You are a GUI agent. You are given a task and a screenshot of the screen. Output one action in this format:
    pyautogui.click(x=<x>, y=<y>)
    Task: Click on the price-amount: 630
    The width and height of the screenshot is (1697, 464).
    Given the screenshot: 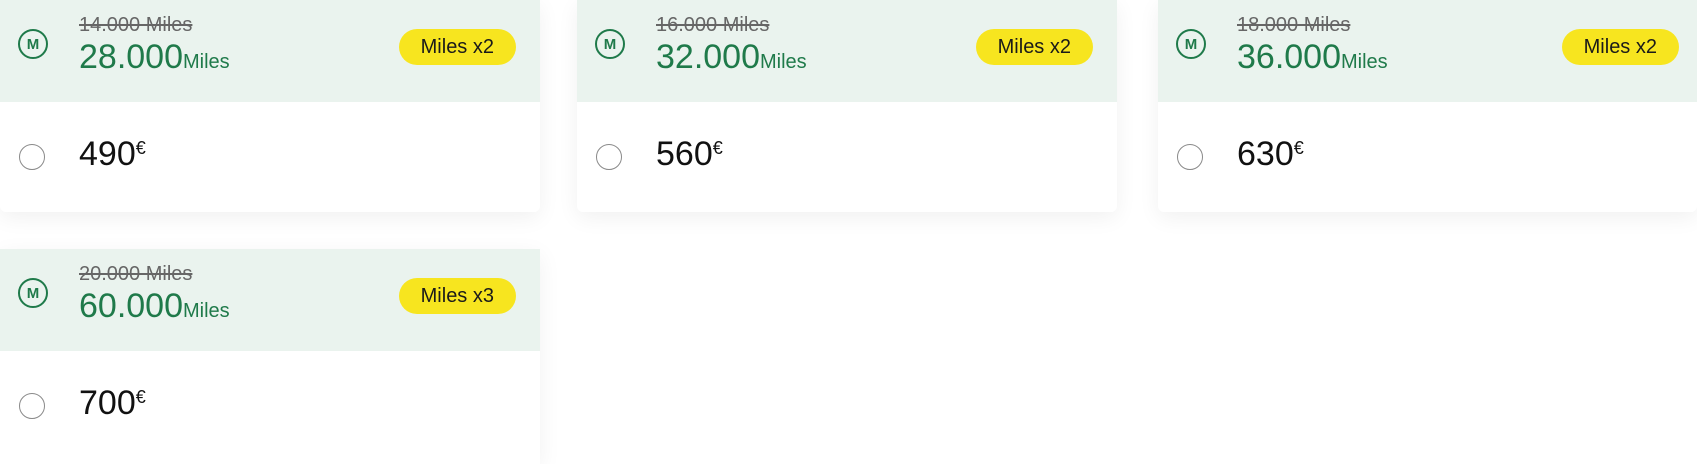 What is the action you would take?
    pyautogui.click(x=1265, y=154)
    